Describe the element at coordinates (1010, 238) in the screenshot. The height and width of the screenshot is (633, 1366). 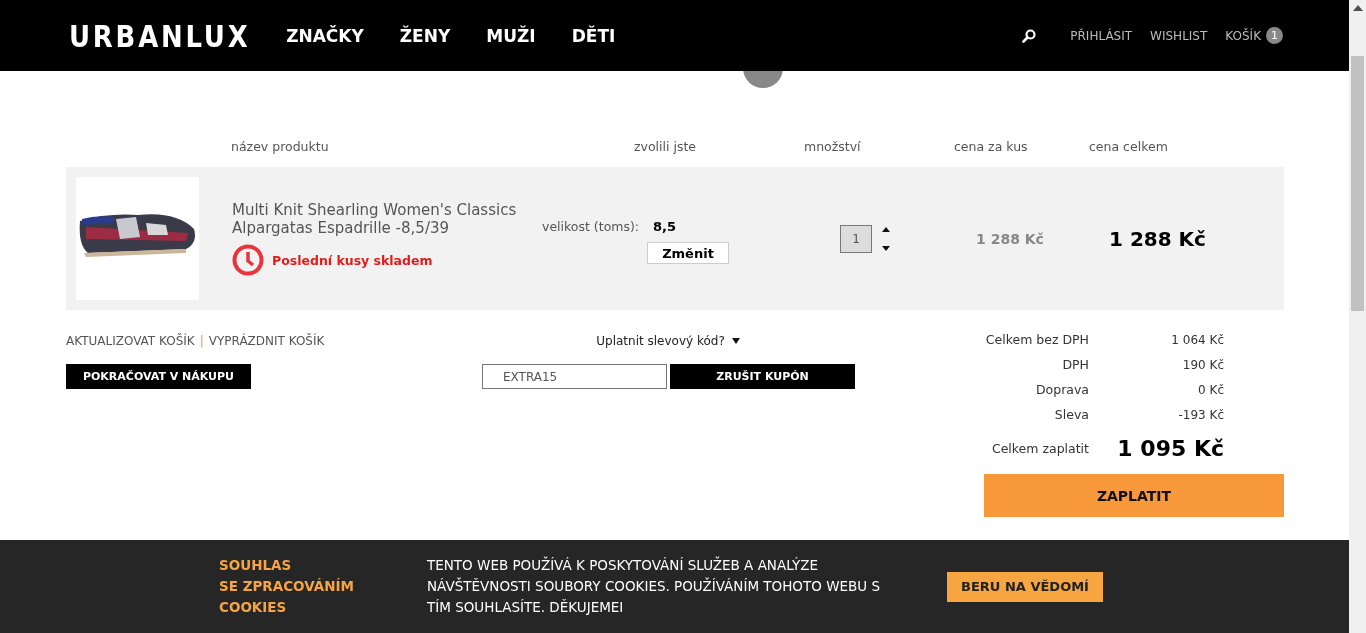
I see `unit-price: 1 288 Kč` at that location.